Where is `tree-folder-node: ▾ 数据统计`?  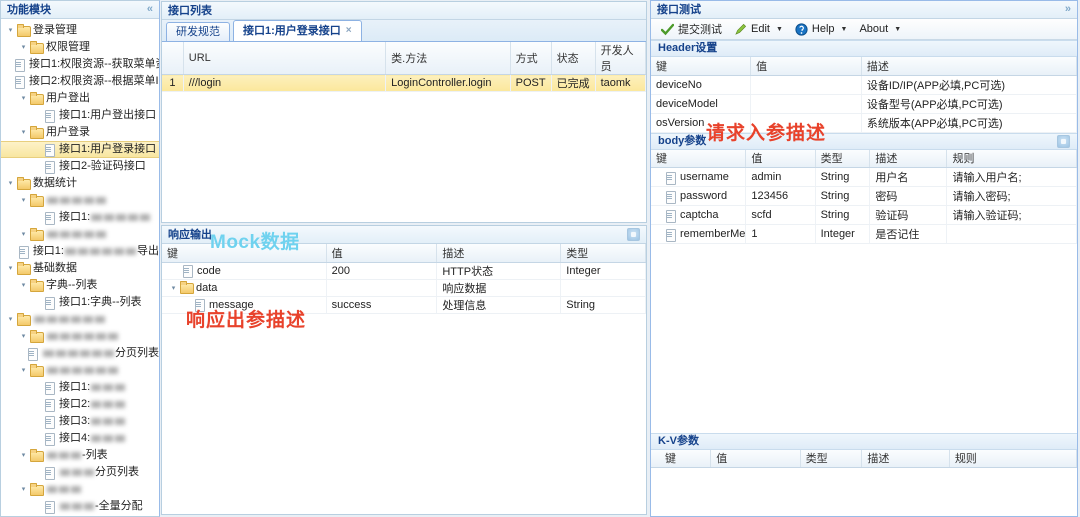 tree-folder-node: ▾ 数据统计 is located at coordinates (80, 183).